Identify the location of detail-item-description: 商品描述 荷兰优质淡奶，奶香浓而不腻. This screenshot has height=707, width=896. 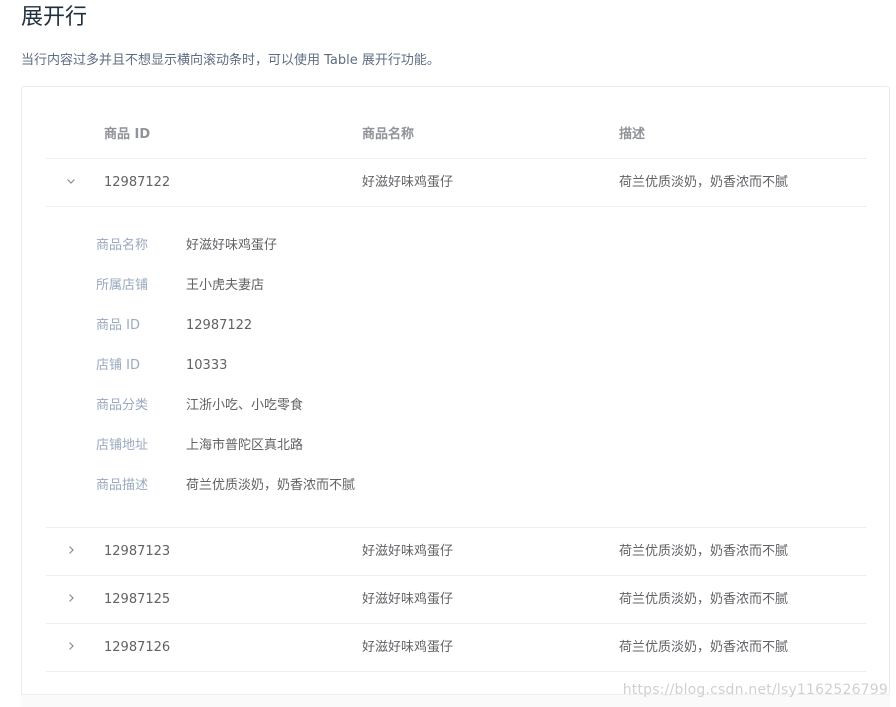
(225, 486).